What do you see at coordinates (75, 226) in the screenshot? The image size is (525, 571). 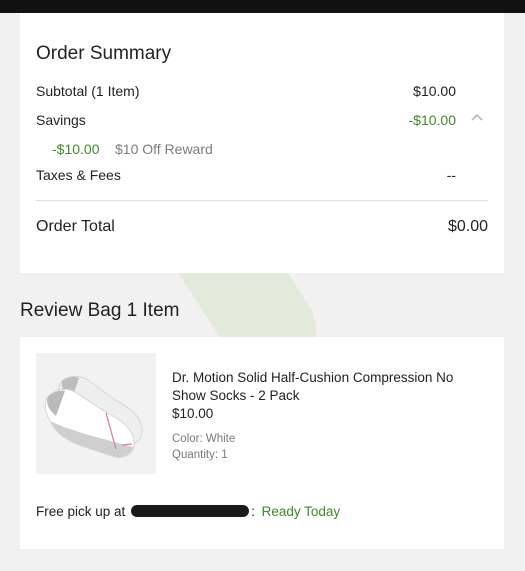 I see `order-total-label: Order Total` at bounding box center [75, 226].